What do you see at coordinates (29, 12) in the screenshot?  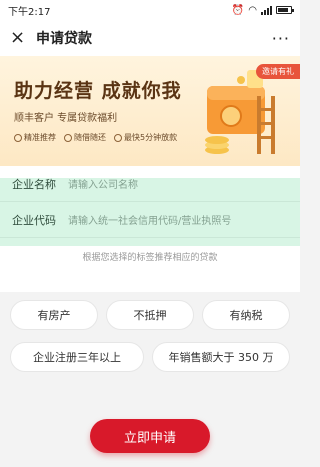 I see `status-time: 下午2:17` at bounding box center [29, 12].